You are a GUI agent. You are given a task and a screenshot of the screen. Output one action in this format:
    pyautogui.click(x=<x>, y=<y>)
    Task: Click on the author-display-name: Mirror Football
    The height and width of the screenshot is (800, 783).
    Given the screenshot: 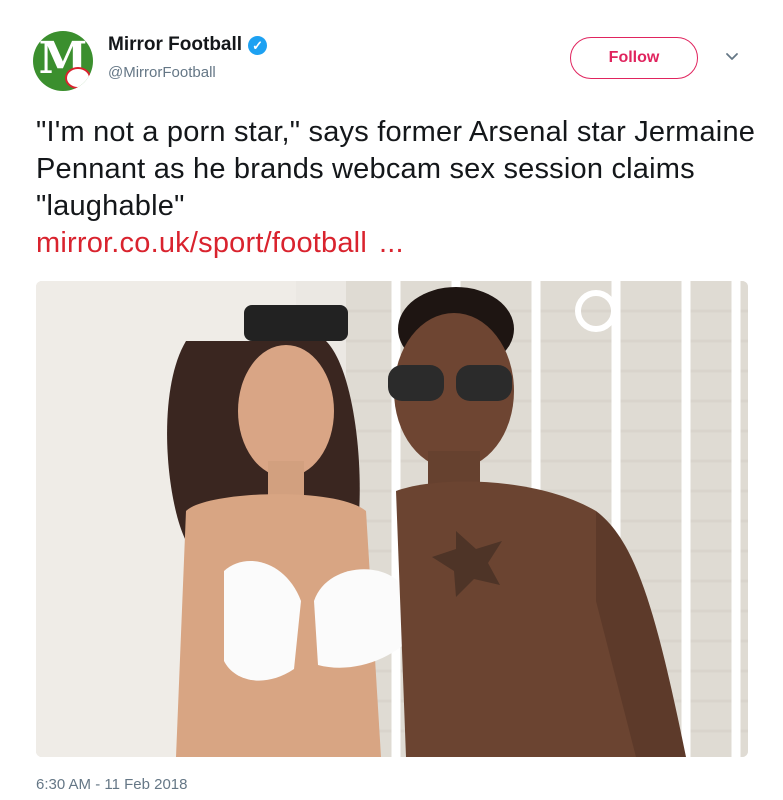 What is the action you would take?
    pyautogui.click(x=175, y=45)
    